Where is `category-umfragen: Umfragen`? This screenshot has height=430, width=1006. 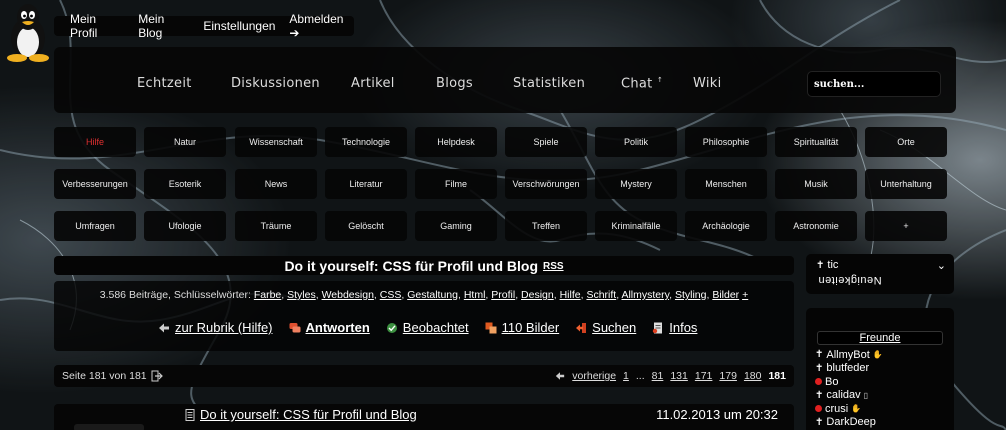
category-umfragen: Umfragen is located at coordinates (95, 226).